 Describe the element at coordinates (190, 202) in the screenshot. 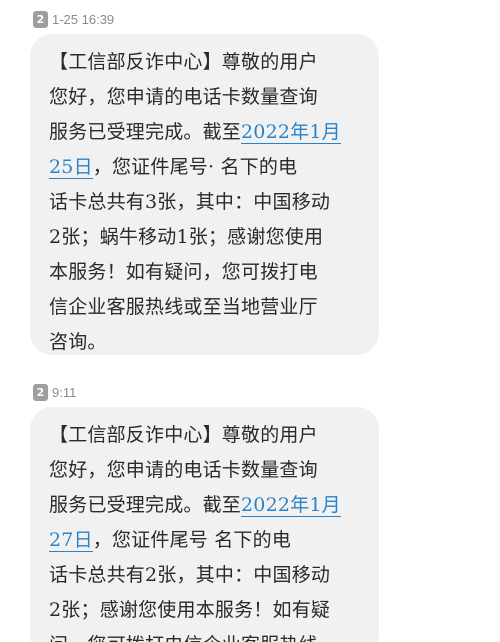

I see `message-text: 话卡总共有3张，其中：中国移动` at that location.